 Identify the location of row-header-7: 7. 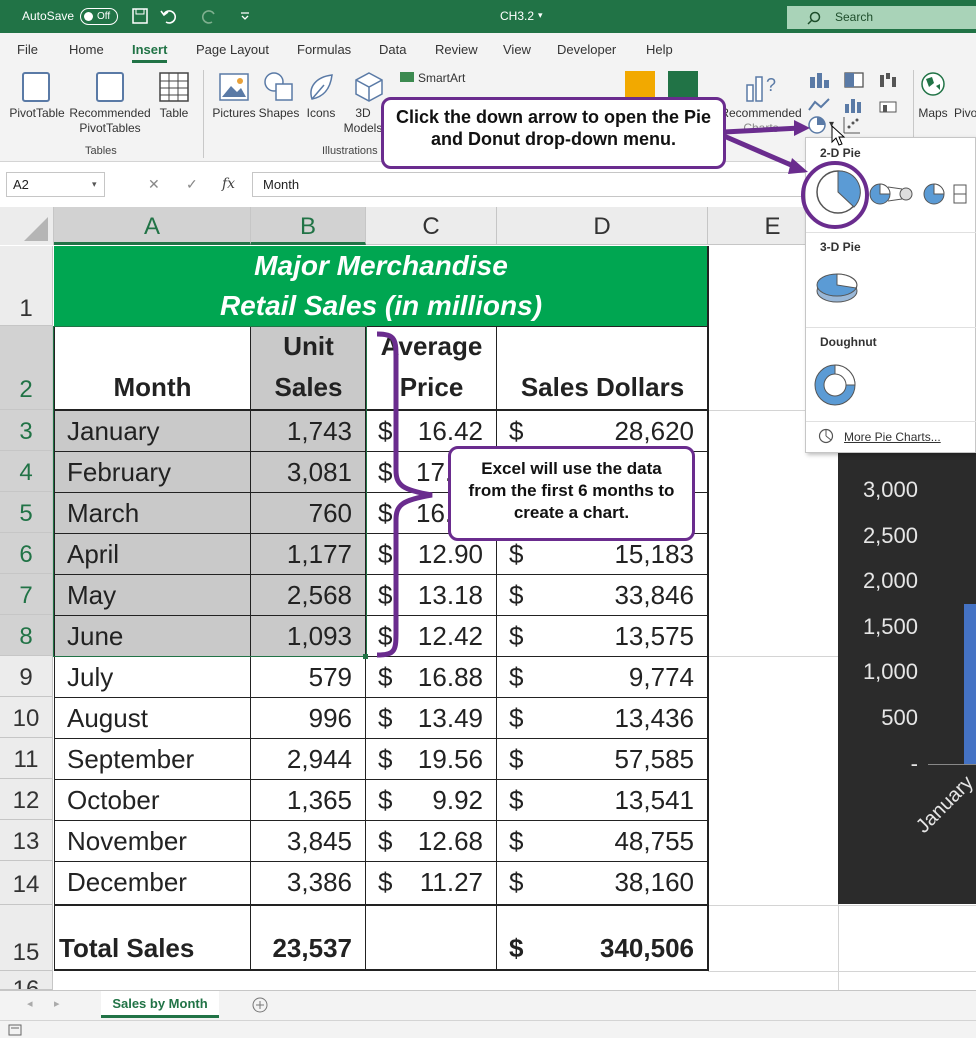
(26, 594).